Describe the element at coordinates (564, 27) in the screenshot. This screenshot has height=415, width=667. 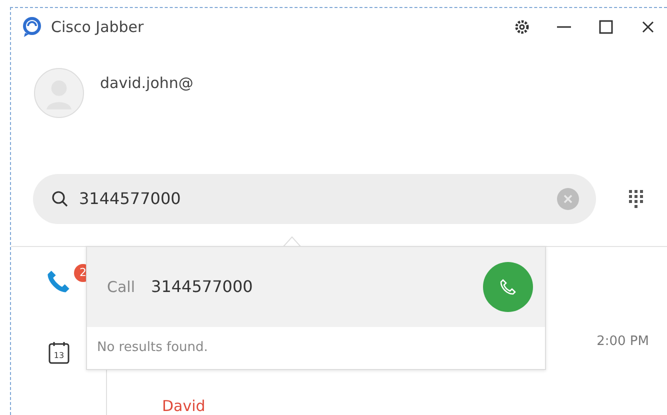
I see `minimize-icon` at that location.